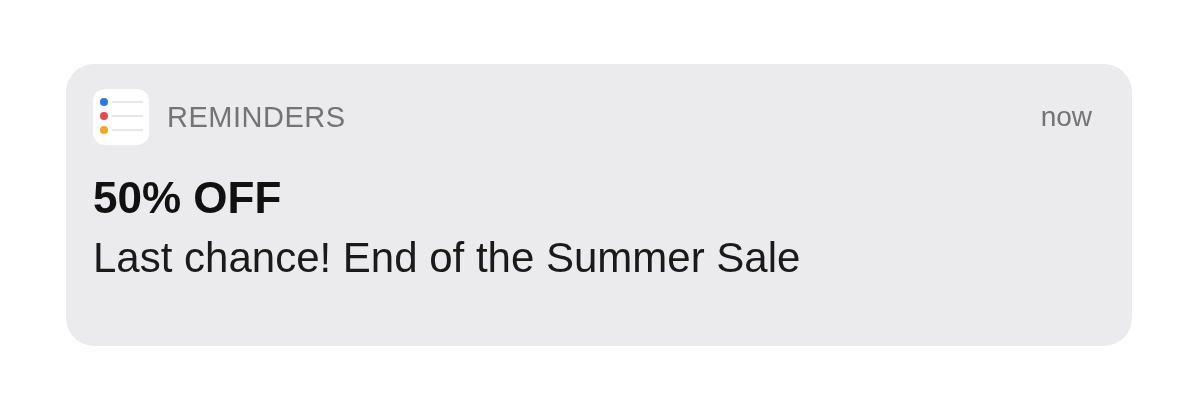 The image size is (1200, 408). Describe the element at coordinates (188, 198) in the screenshot. I see `notification-title: 50% OFF` at that location.